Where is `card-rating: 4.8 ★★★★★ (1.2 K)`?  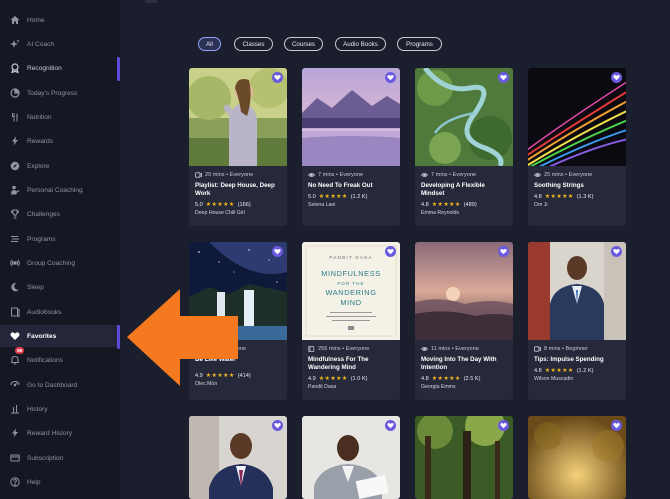 card-rating: 4.8 ★★★★★ (1.2 K) is located at coordinates (564, 371).